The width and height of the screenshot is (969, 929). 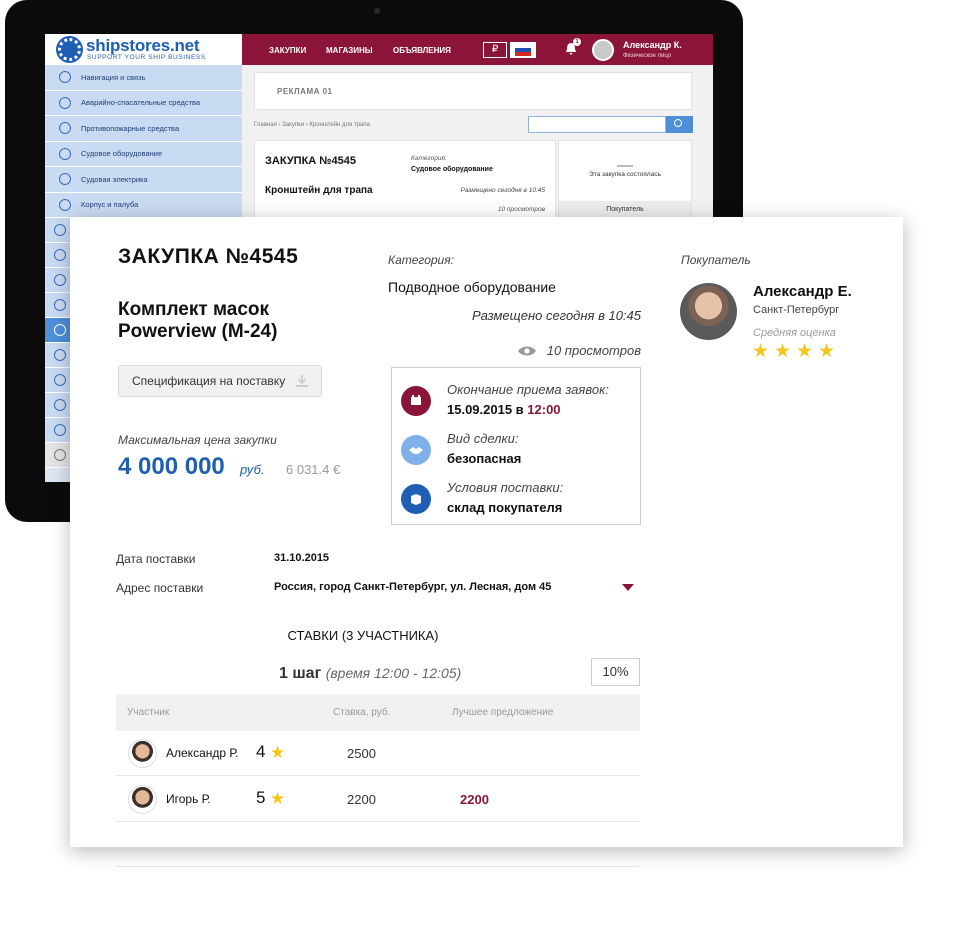 I want to click on plug-icon, so click(x=65, y=179).